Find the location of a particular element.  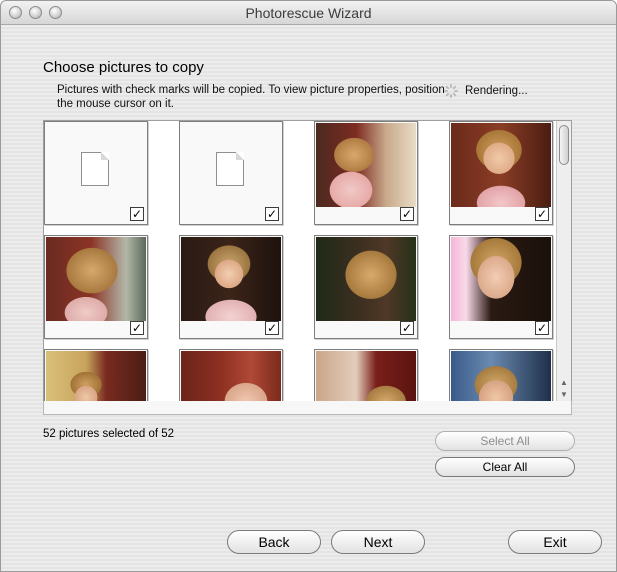

select-all-button: Select All is located at coordinates (505, 441).